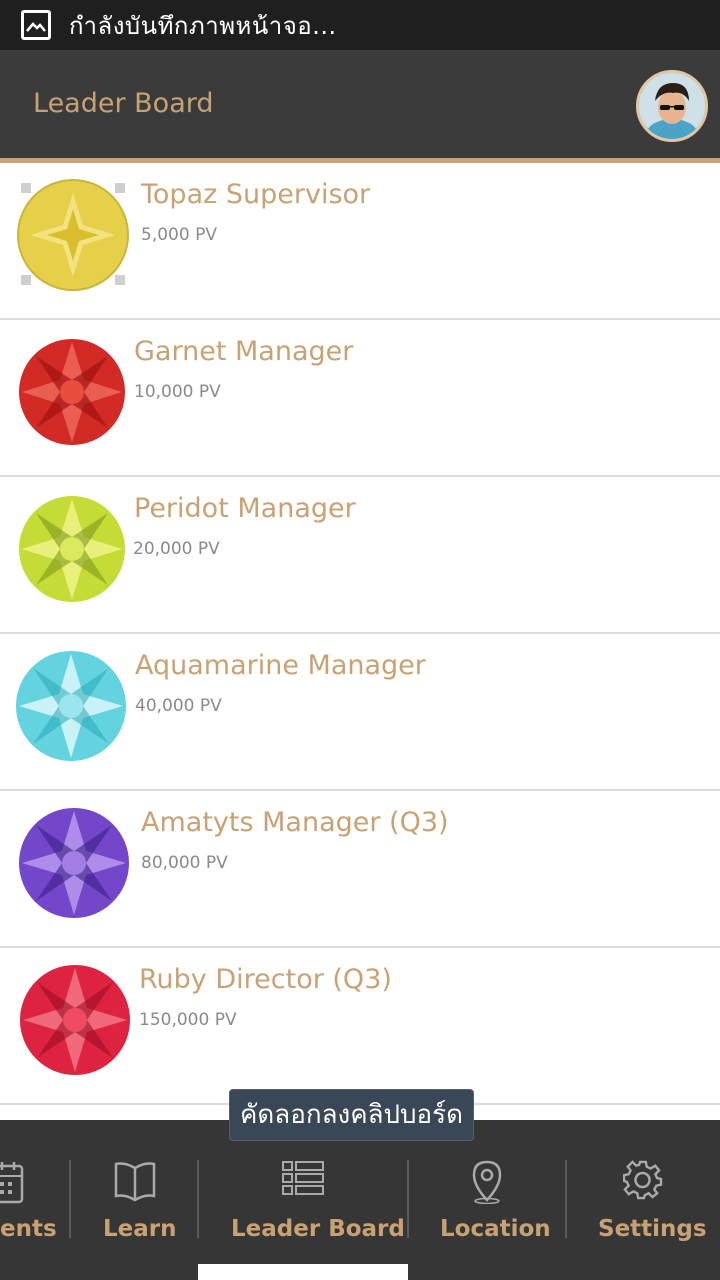 The width and height of the screenshot is (720, 1280). I want to click on rank-pv: 5,000 PV, so click(179, 235).